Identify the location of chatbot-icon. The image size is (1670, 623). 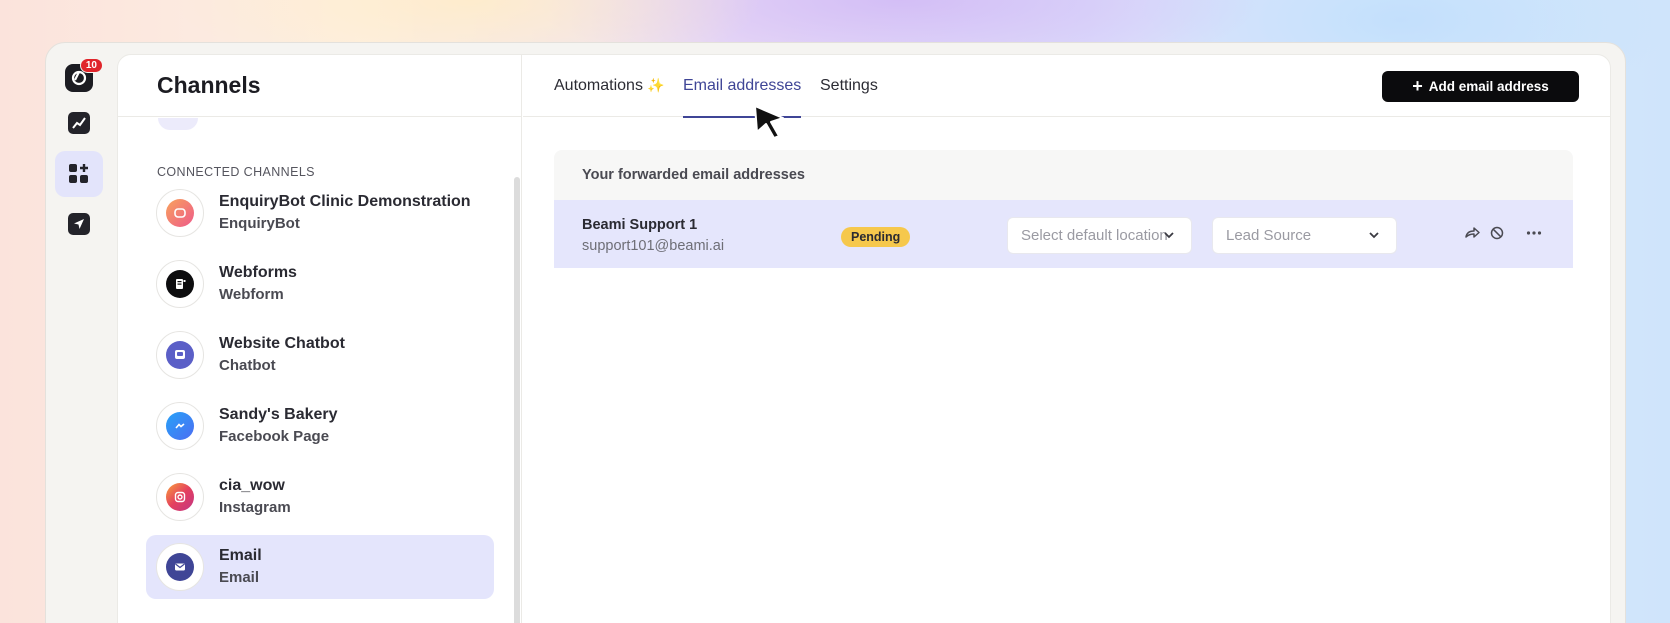
(180, 355).